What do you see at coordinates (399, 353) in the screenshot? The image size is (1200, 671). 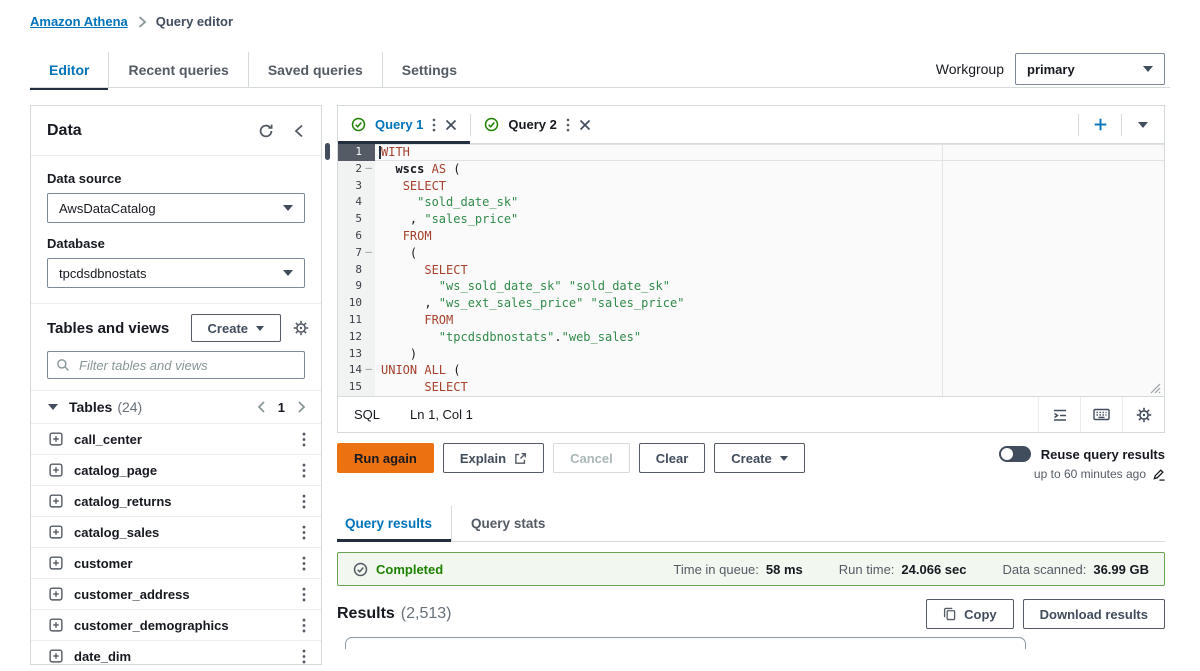 I see `code-text: )` at bounding box center [399, 353].